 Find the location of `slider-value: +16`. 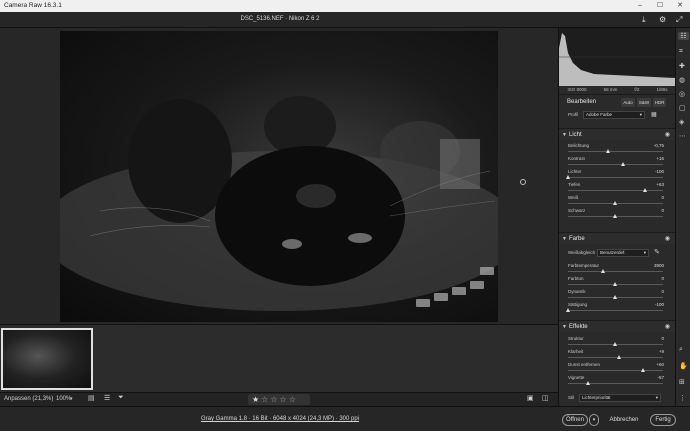

slider-value: +16 is located at coordinates (660, 158).